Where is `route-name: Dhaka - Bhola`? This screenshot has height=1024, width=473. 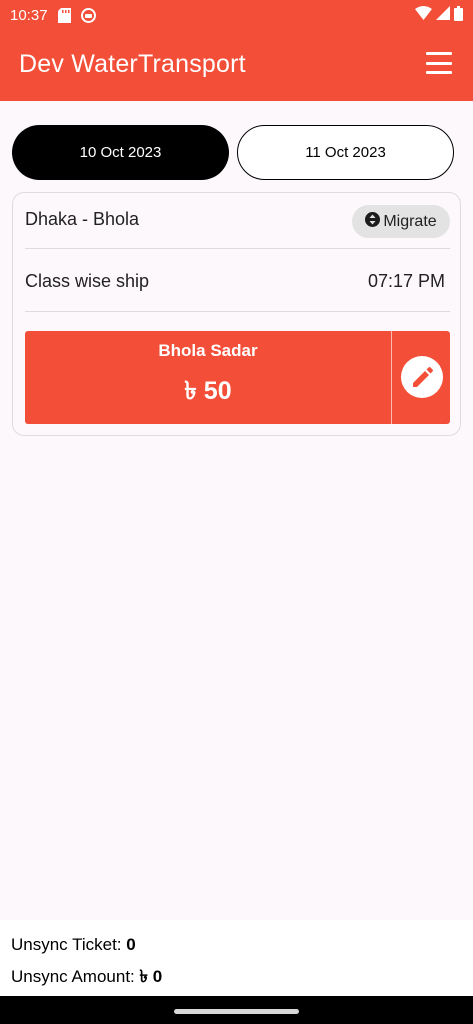 route-name: Dhaka - Bhola is located at coordinates (82, 219).